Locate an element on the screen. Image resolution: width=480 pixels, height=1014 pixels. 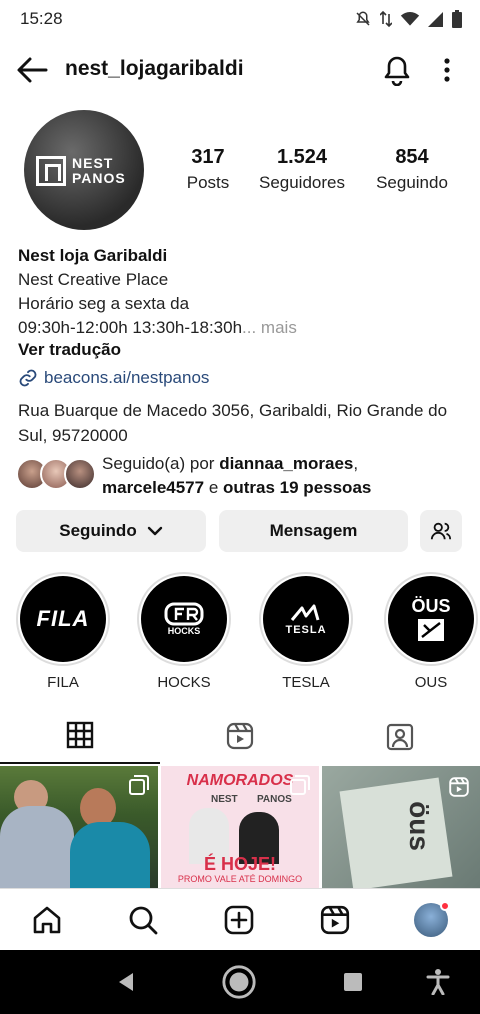
add-person-icon is located at coordinates (441, 531).